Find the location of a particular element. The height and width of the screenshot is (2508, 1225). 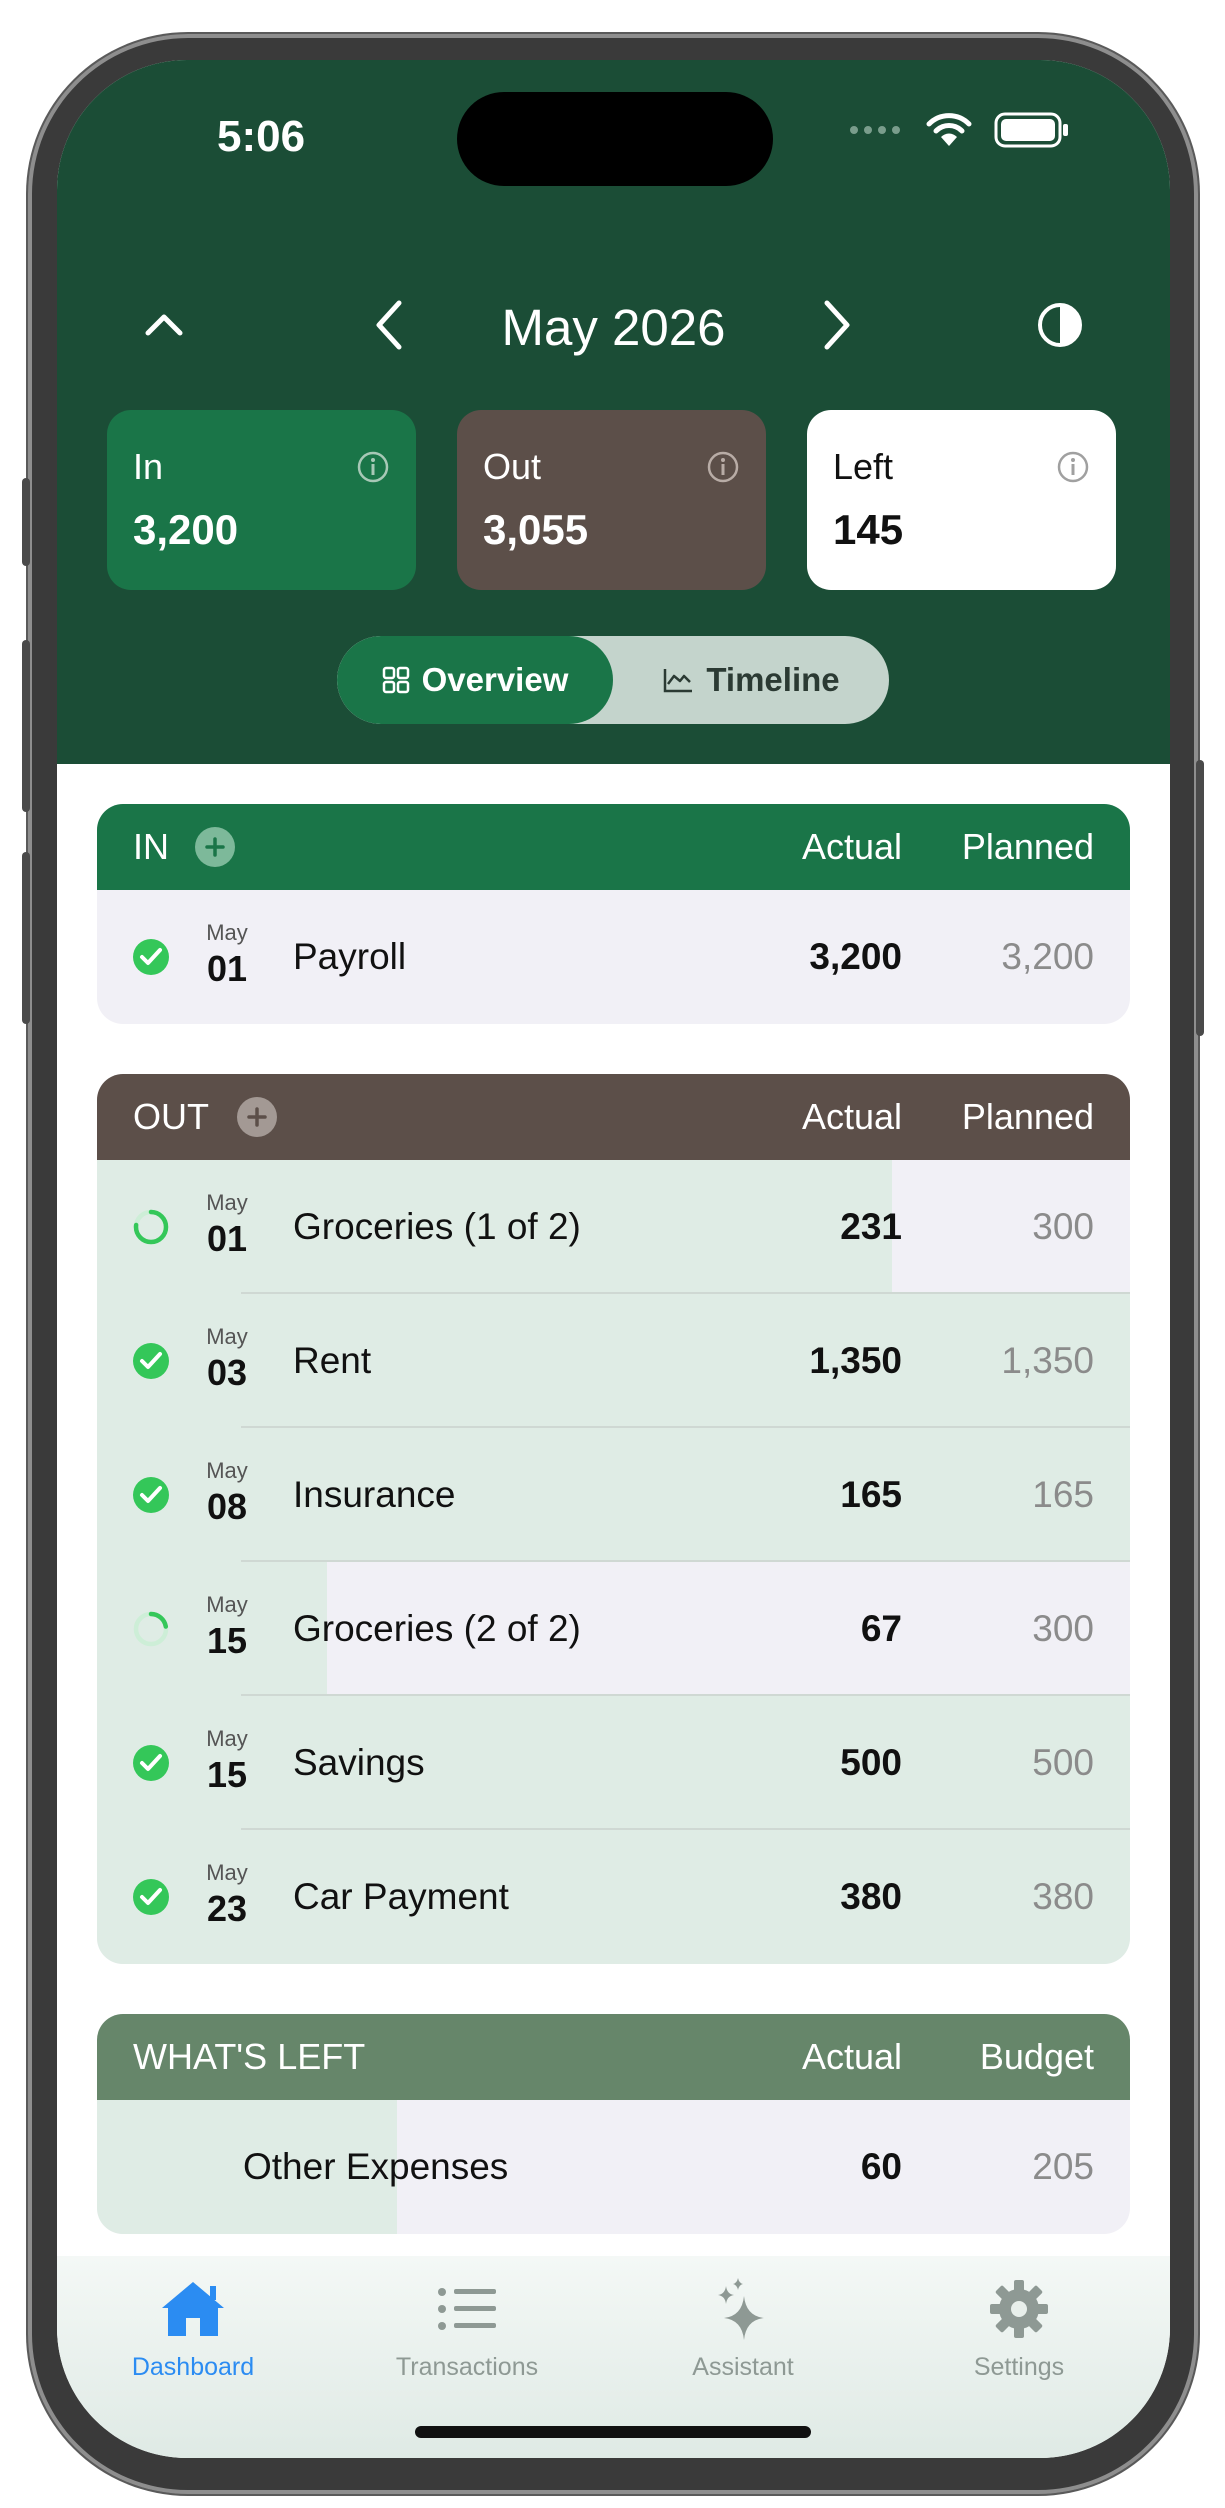

gear-icon is located at coordinates (1019, 2309).